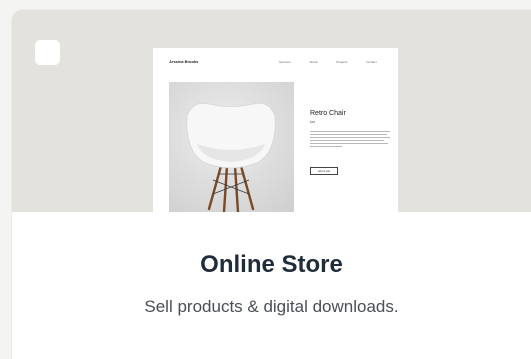 The width and height of the screenshot is (531, 359). I want to click on template-description: Sell products & digital downloads., so click(271, 306).